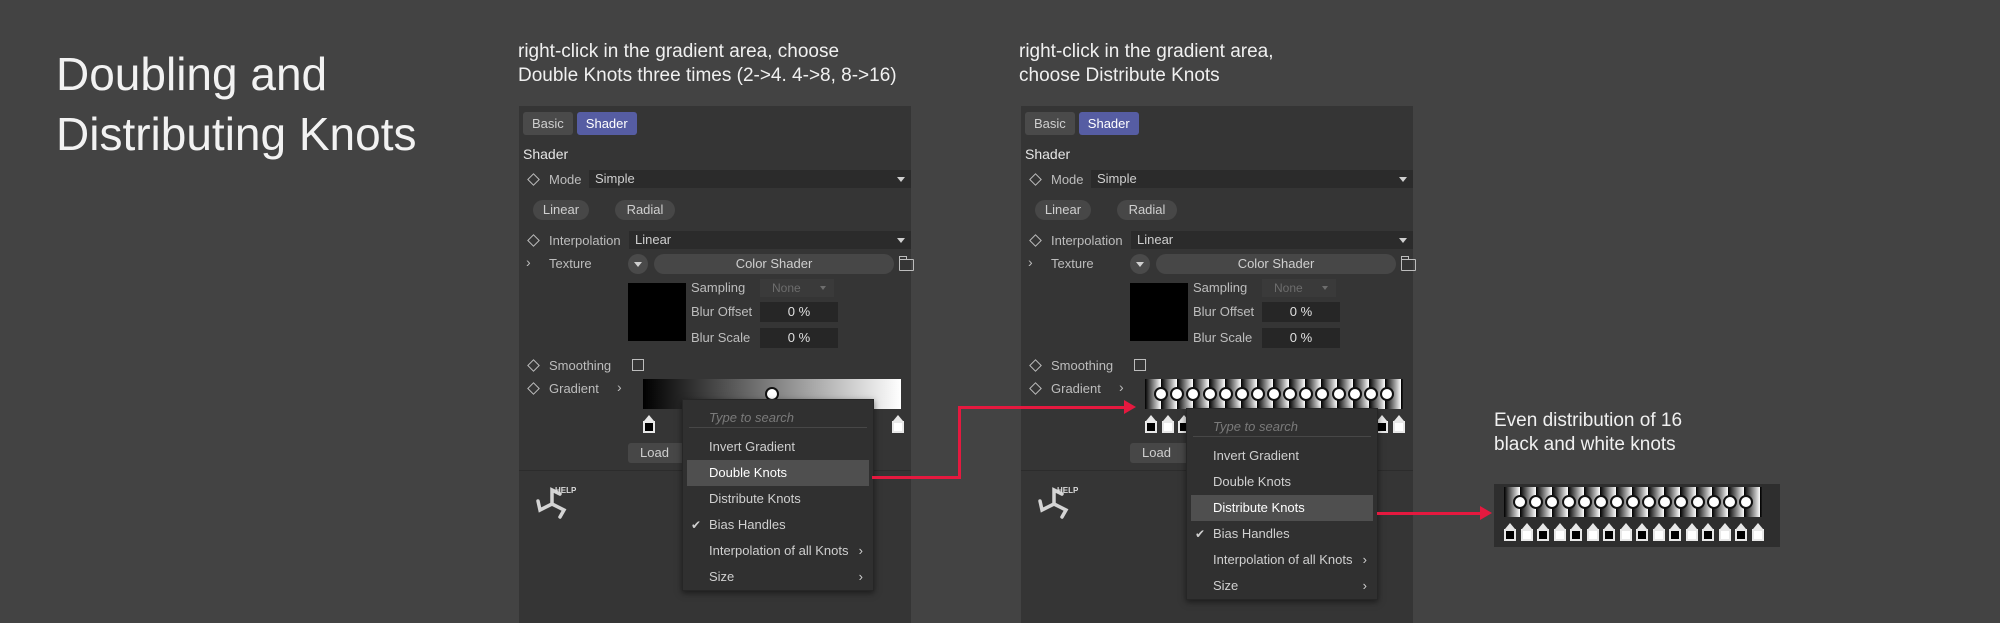  Describe the element at coordinates (774, 264) in the screenshot. I see `color-shader-button: Color Shader` at that location.